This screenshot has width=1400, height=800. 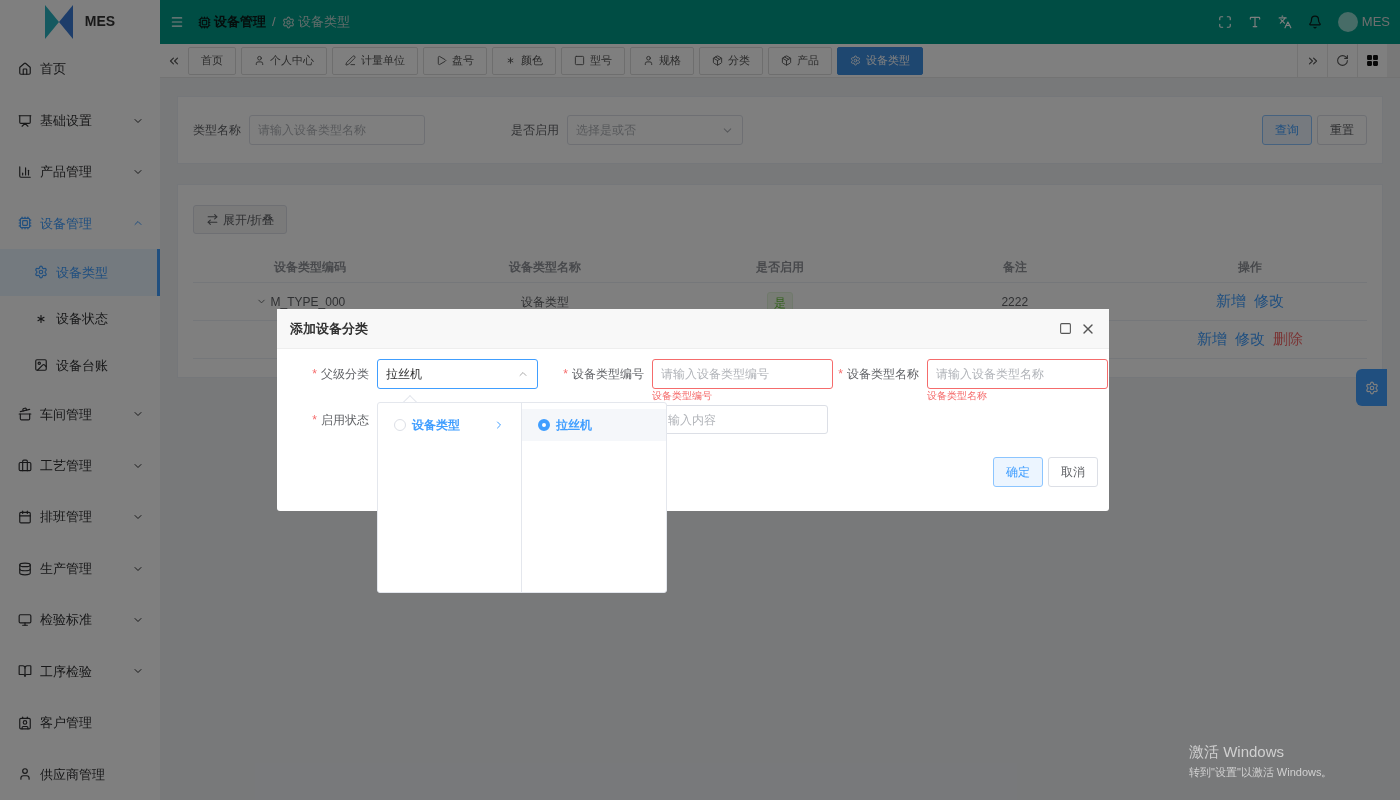 I want to click on cancel-button: 取消, so click(x=1073, y=472).